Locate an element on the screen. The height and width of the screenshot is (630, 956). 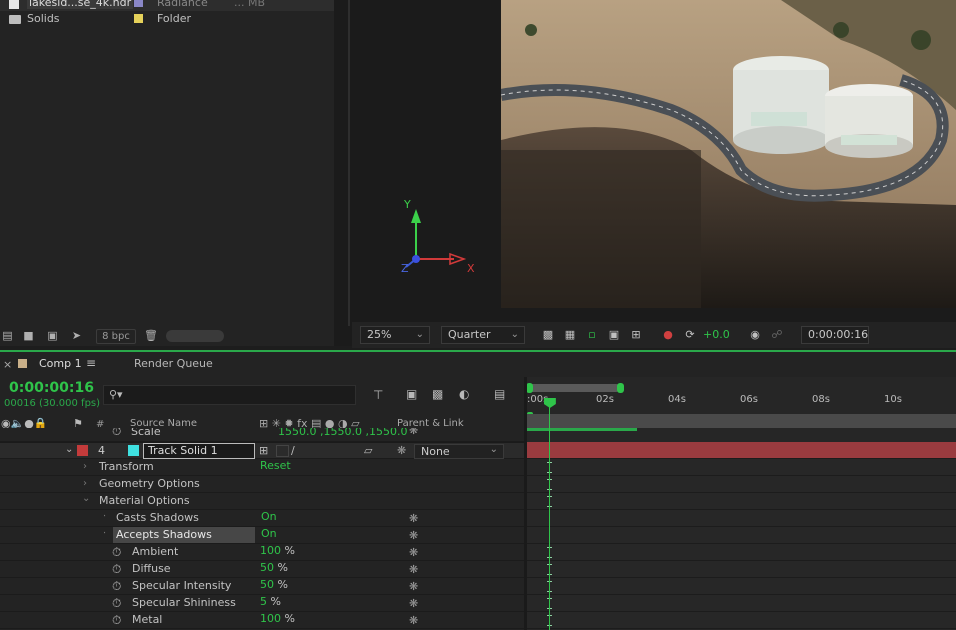
property-row-ambient: ⏱ Ambient 100 % ❋ is located at coordinates (262, 552).